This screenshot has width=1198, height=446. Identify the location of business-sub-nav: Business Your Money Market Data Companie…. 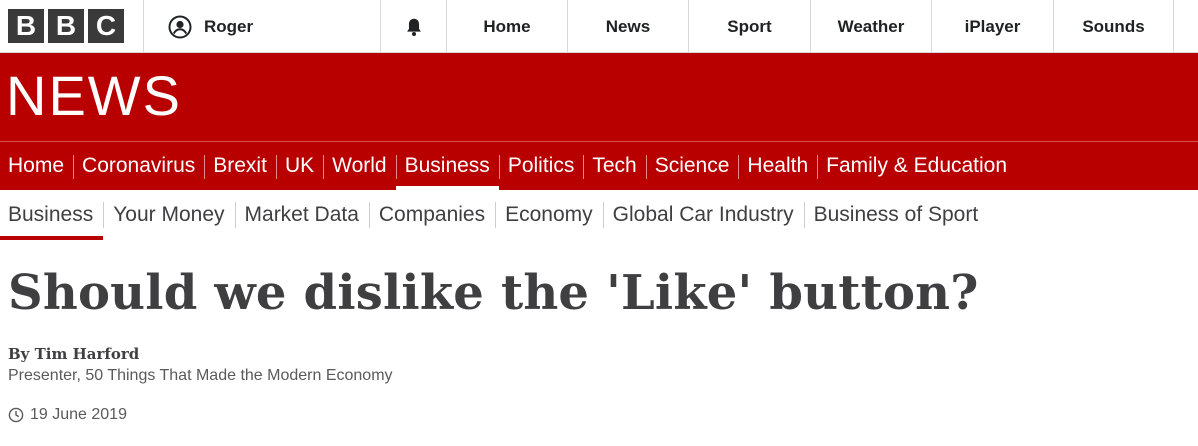
(599, 215).